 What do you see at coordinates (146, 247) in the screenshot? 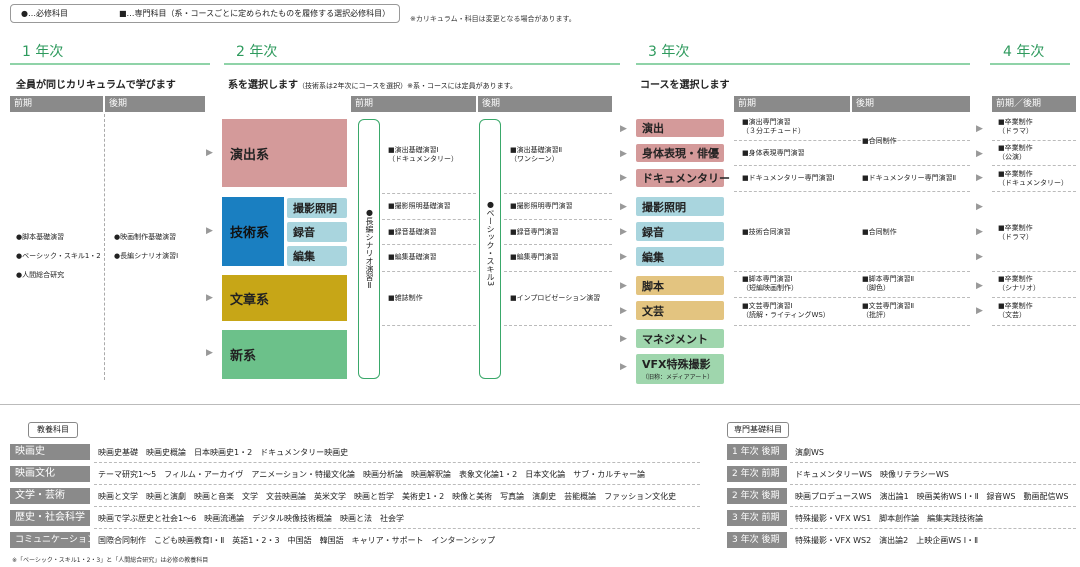
I see `y1-second-list: ●映画制作基礎演習 ●長編シナリオ演習Ⅰ` at bounding box center [146, 247].